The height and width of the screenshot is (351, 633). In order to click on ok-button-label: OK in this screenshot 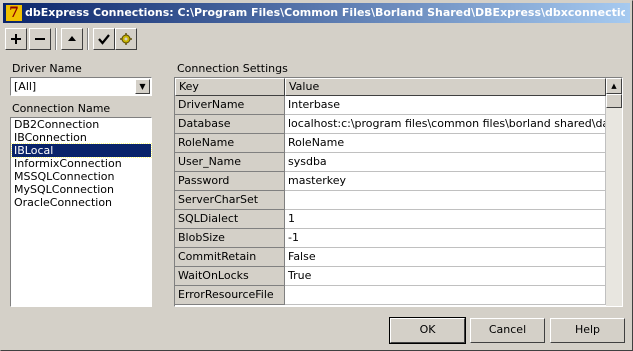, I will do `click(427, 329)`.